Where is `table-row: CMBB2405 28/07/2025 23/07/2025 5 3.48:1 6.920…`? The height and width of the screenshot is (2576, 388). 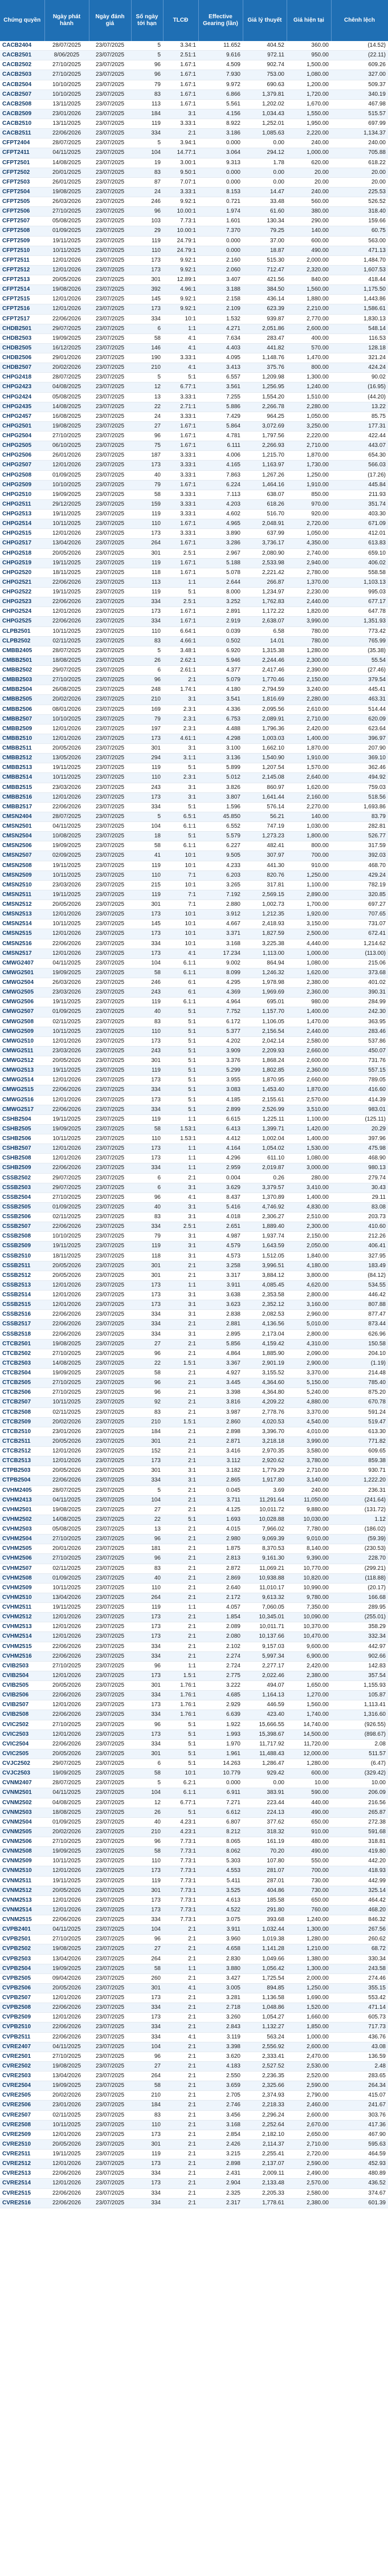 table-row: CMBB2405 28/07/2025 23/07/2025 5 3.48:1 6.920… is located at coordinates (194, 651).